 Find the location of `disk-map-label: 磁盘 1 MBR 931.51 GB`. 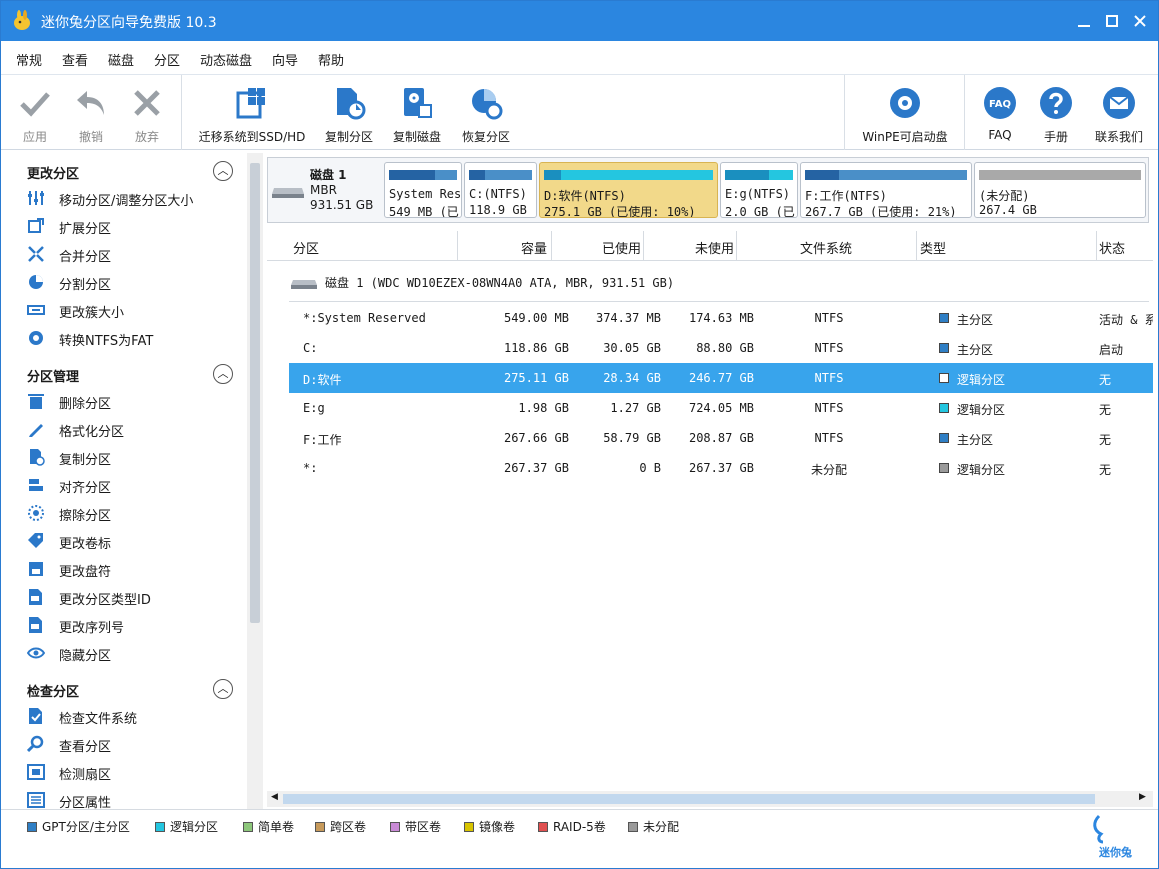

disk-map-label: 磁盘 1 MBR 931.51 GB is located at coordinates (324, 190).